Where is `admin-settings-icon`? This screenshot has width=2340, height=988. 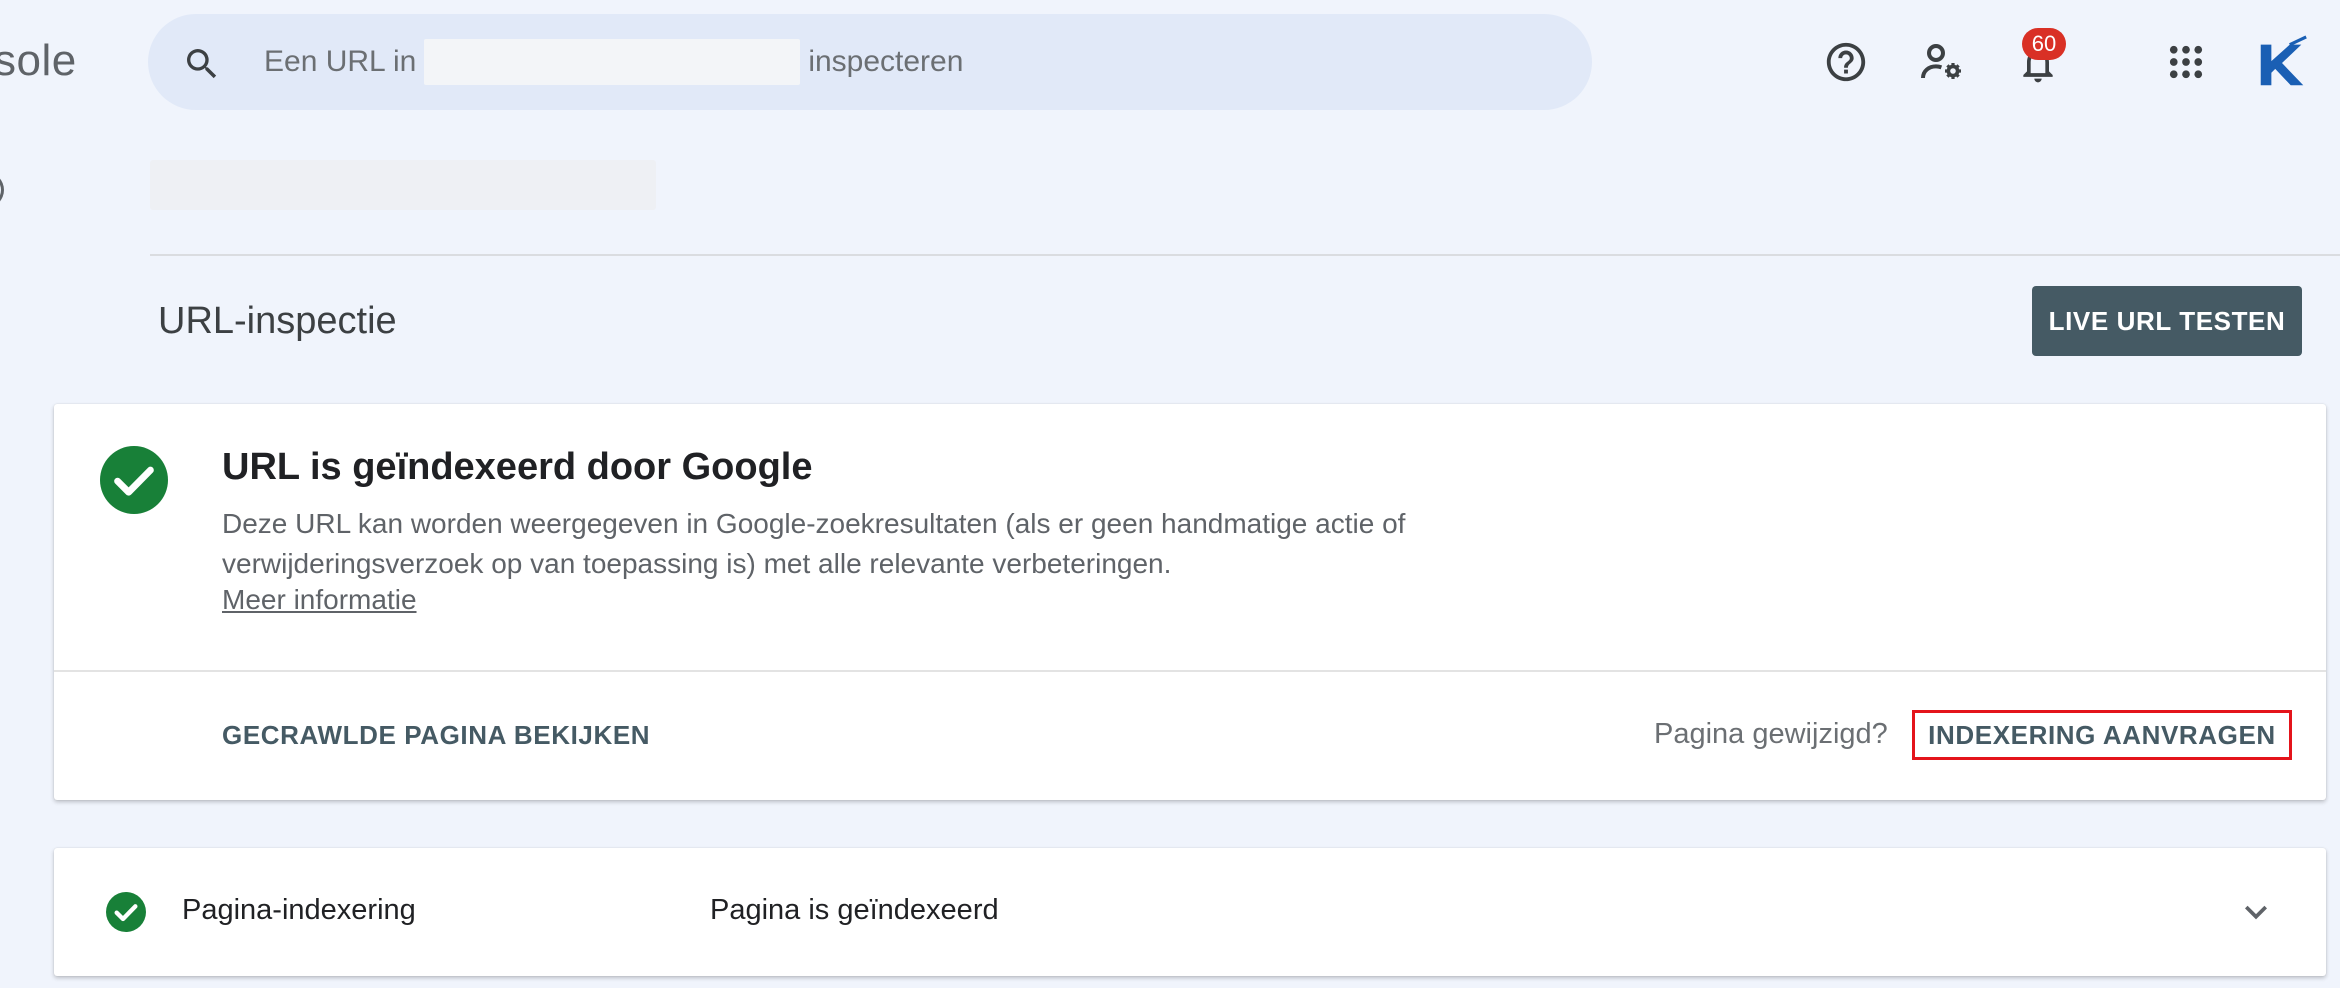
admin-settings-icon is located at coordinates (1941, 61).